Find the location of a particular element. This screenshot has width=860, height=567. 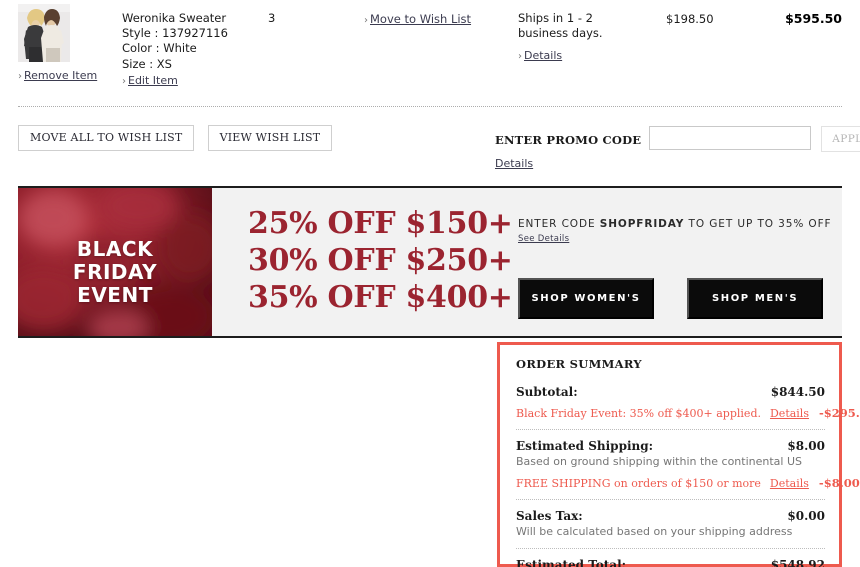

edit-item-link: › Edit Item is located at coordinates (187, 81).